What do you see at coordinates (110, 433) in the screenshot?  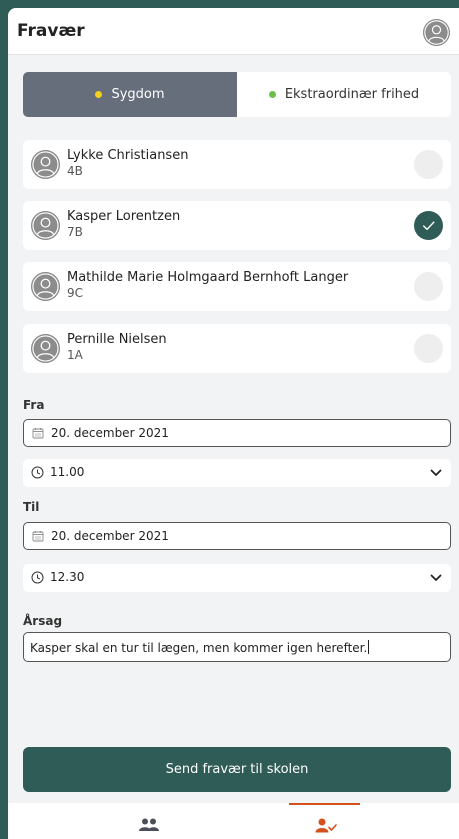 I see `from-date-value: 20. december 2021` at bounding box center [110, 433].